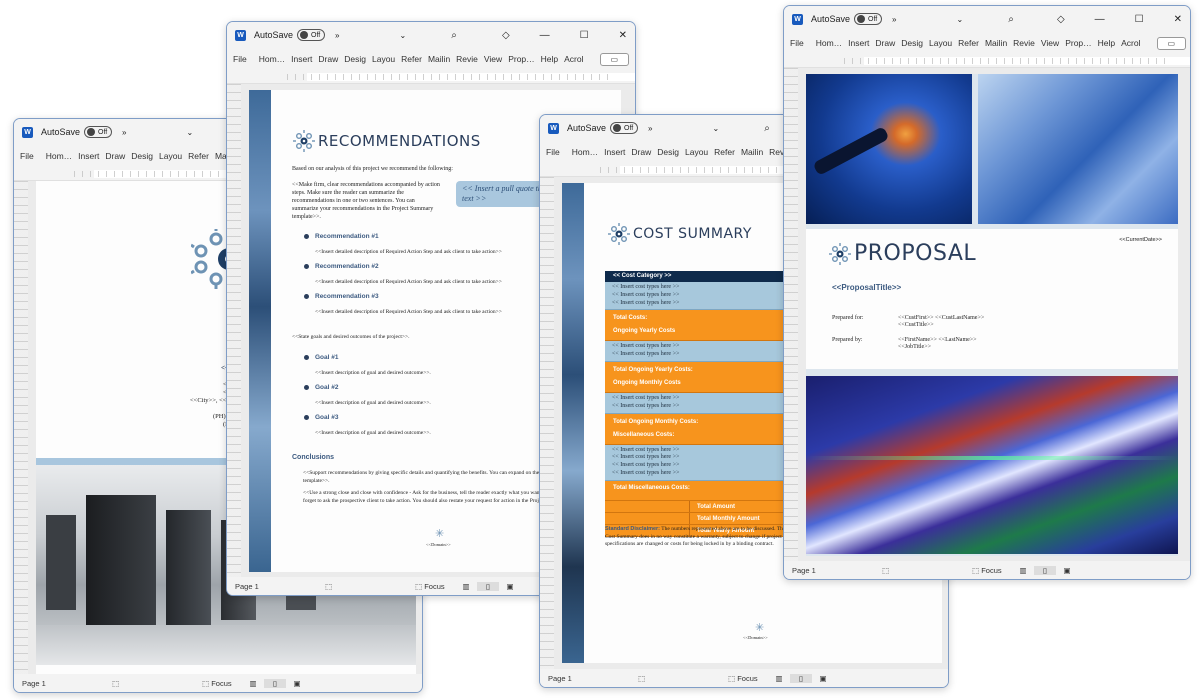 The width and height of the screenshot is (1200, 700). I want to click on bullet-icon, so click(306, 357).